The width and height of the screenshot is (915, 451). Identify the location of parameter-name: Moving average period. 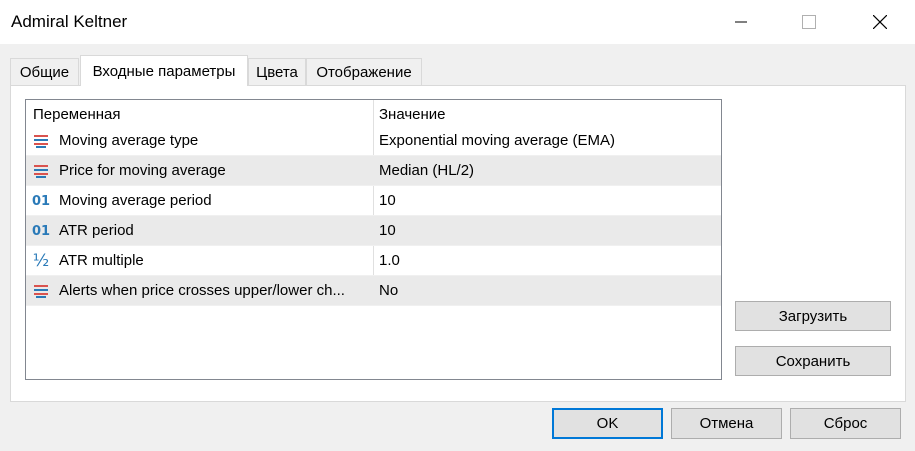
(135, 200).